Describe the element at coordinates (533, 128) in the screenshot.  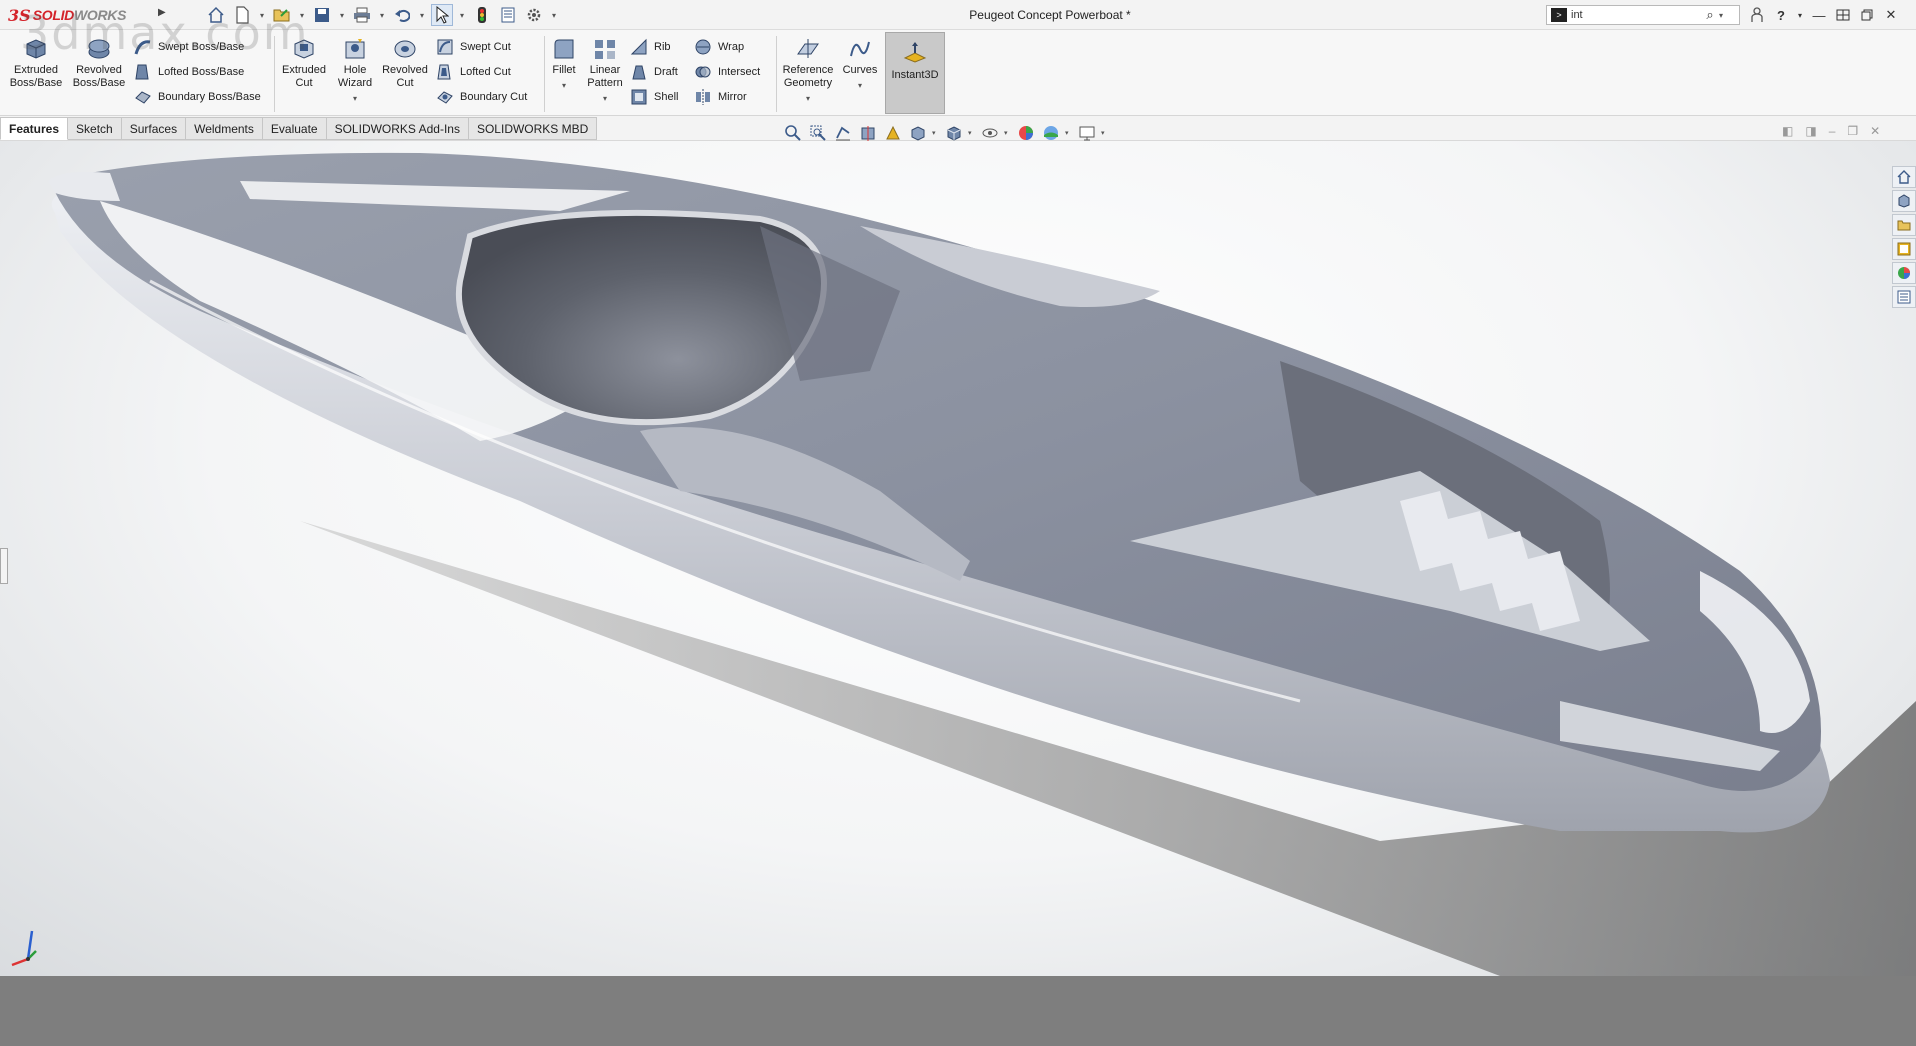
I see `tab-solidworks-mbd: SOLIDWORKS MBD` at that location.